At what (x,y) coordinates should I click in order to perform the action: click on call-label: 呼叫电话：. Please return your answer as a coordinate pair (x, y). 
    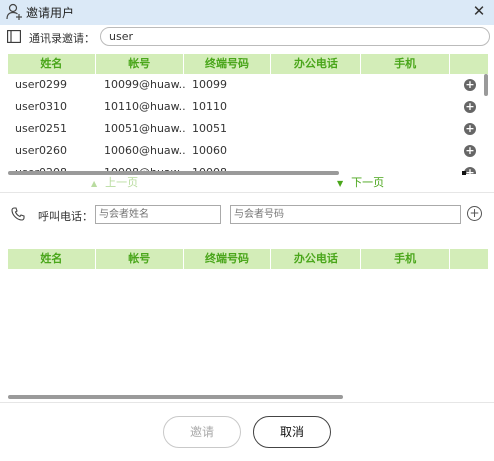
    Looking at the image, I should click on (65, 216).